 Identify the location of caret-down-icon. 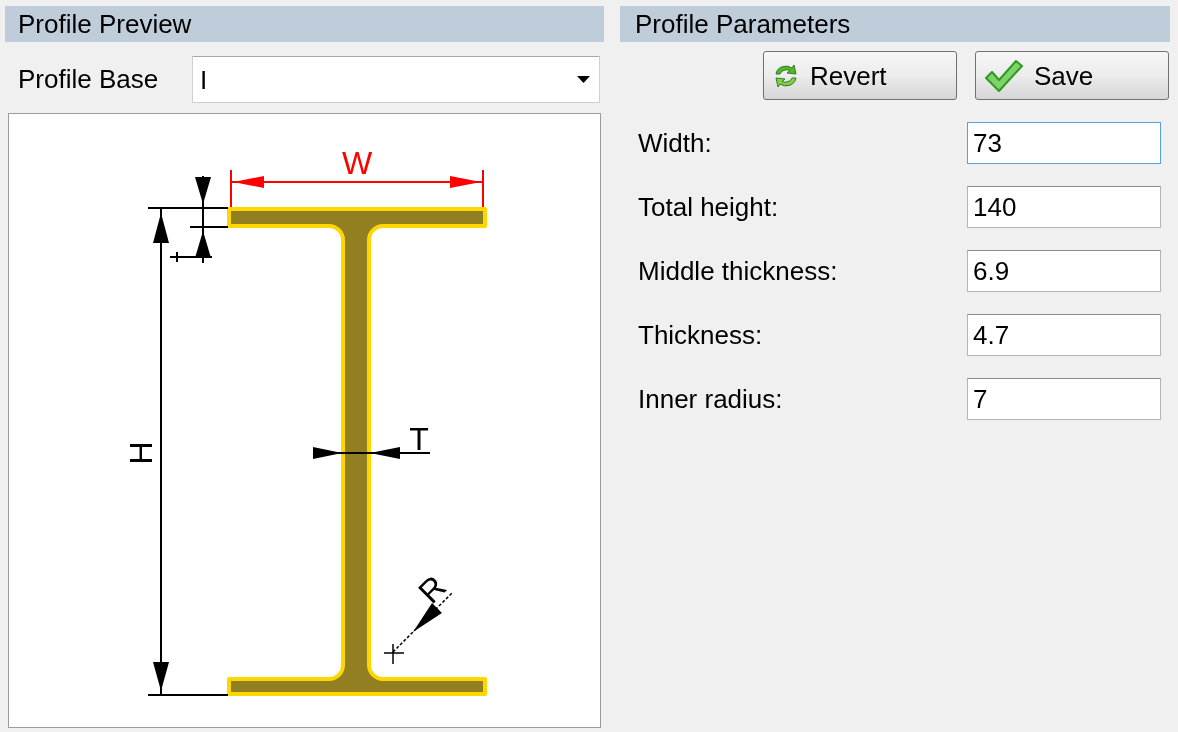
(583, 79).